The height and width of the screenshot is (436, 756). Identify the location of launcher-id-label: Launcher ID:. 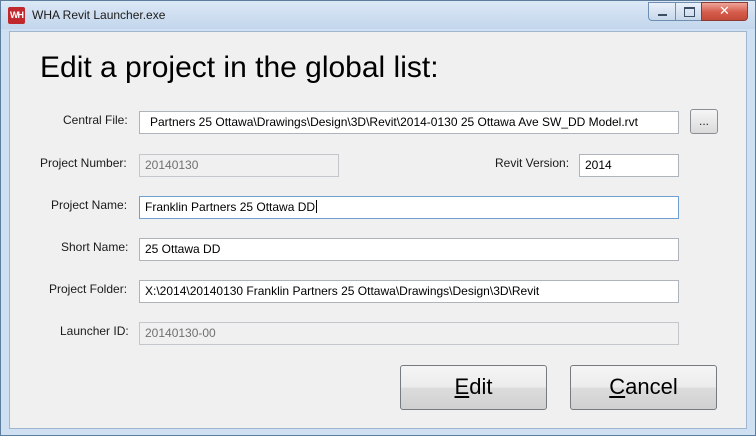
(94, 331).